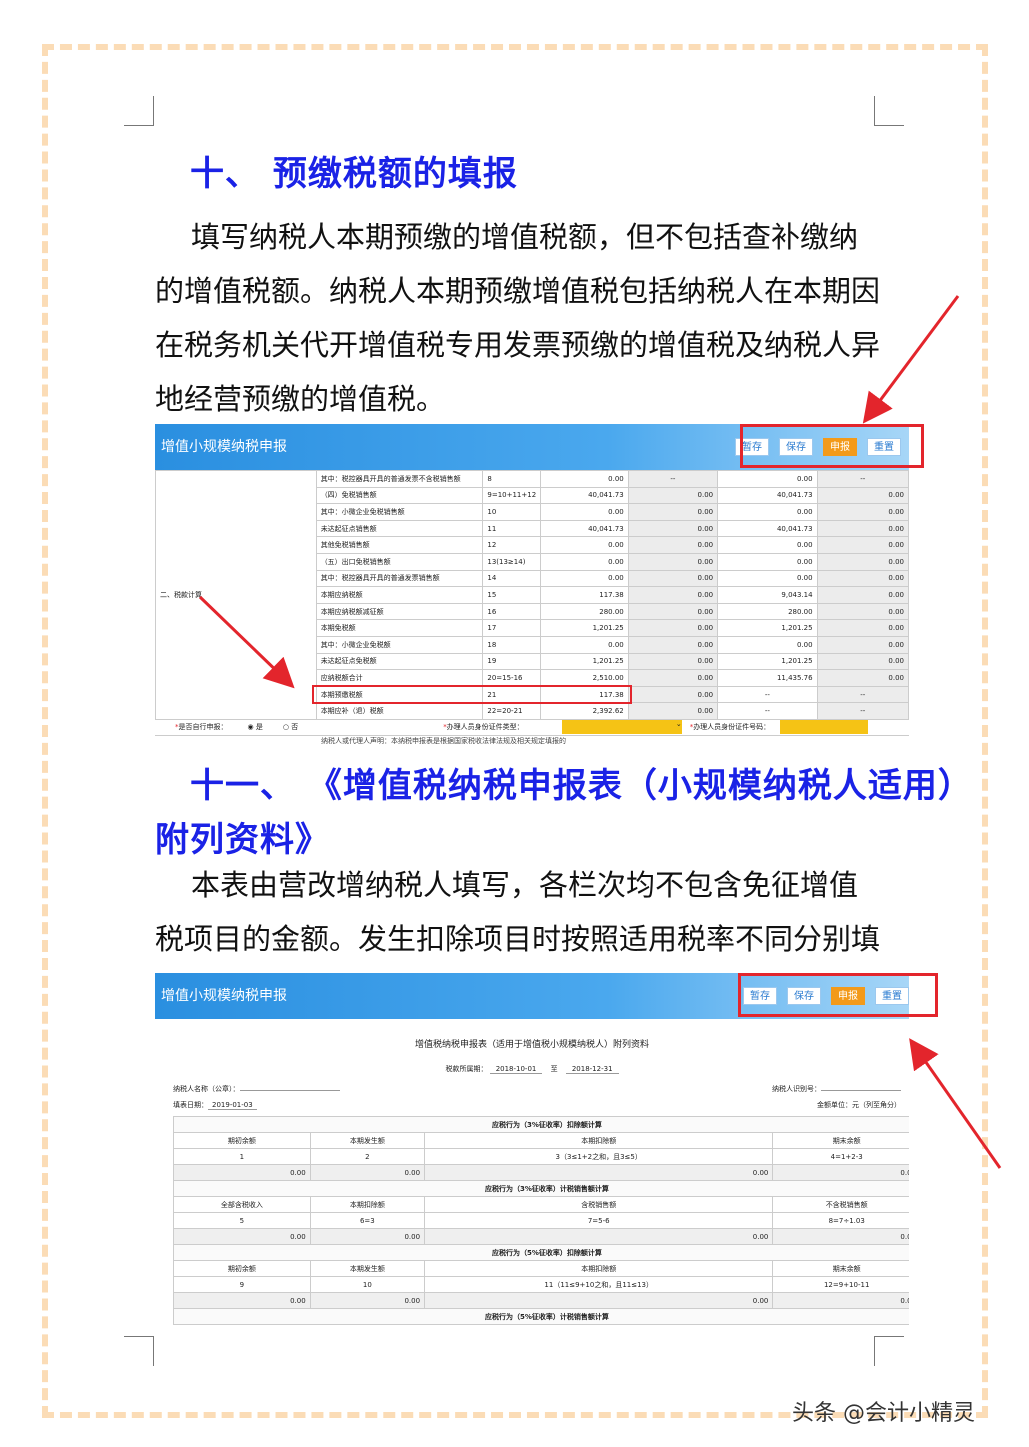 The height and width of the screenshot is (1447, 1029). What do you see at coordinates (236, 595) in the screenshot?
I see `group-label: 二、税款计算` at bounding box center [236, 595].